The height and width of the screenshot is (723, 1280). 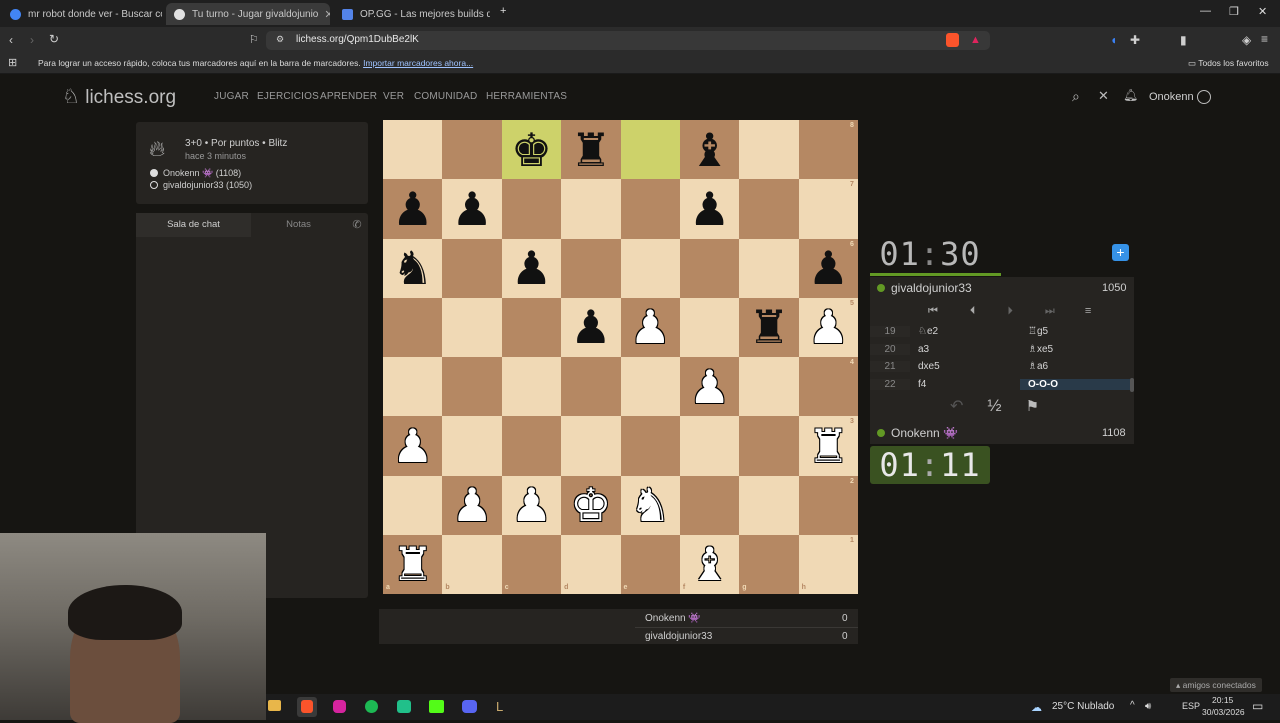 I want to click on resign-flag-icon: ⚑, so click(x=1032, y=406).